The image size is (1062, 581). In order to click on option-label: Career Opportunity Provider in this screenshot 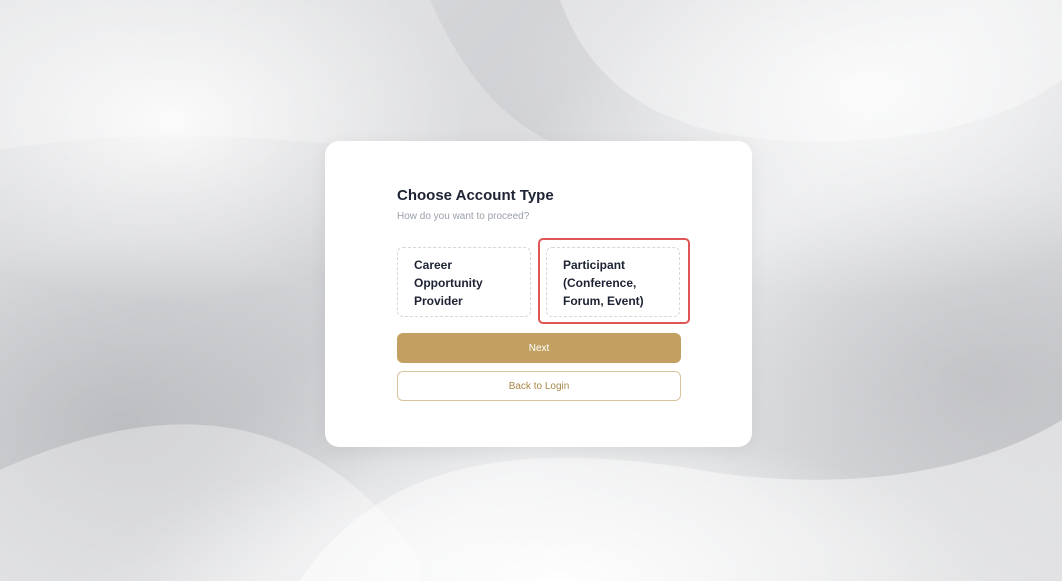, I will do `click(448, 283)`.